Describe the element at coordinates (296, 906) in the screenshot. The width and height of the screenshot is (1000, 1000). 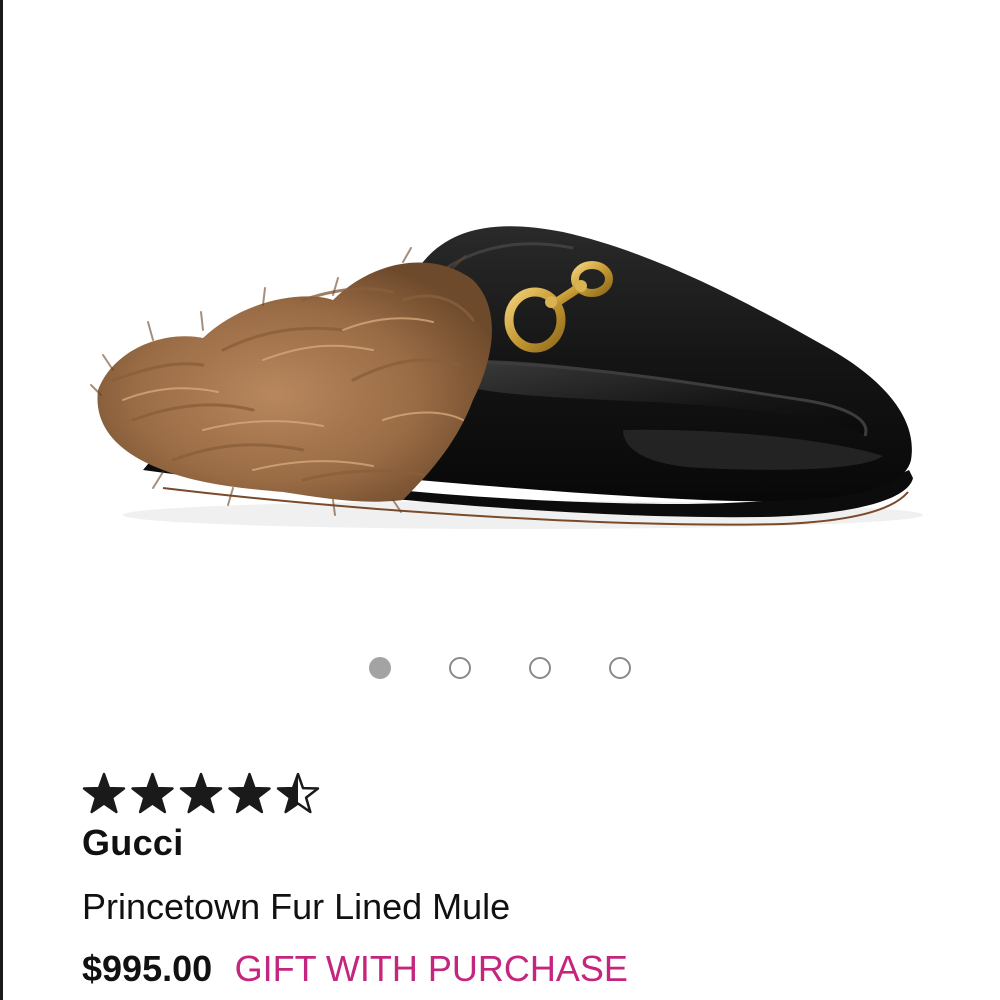
I see `product-title: Princetown Fur Lined Mule` at that location.